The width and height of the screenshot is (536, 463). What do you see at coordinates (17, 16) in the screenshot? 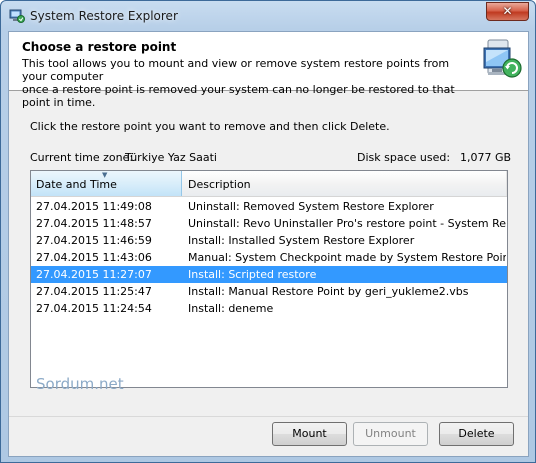
I see `app-icon` at bounding box center [17, 16].